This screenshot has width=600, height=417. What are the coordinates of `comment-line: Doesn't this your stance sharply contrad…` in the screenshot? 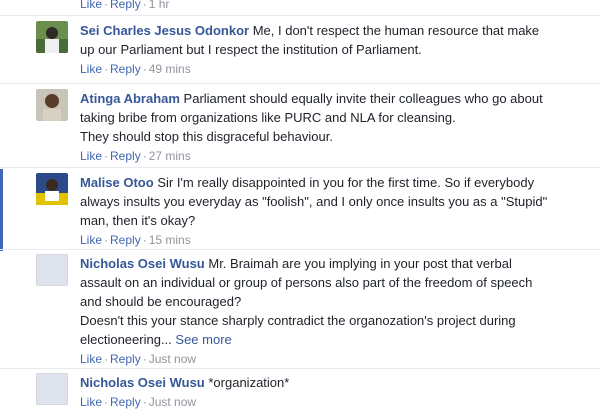 It's located at (298, 320).